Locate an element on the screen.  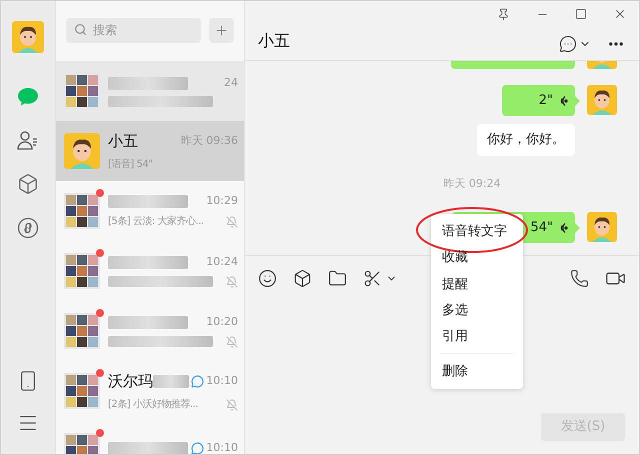
message-timestamp: 昨天 09:24 is located at coordinates (471, 184).